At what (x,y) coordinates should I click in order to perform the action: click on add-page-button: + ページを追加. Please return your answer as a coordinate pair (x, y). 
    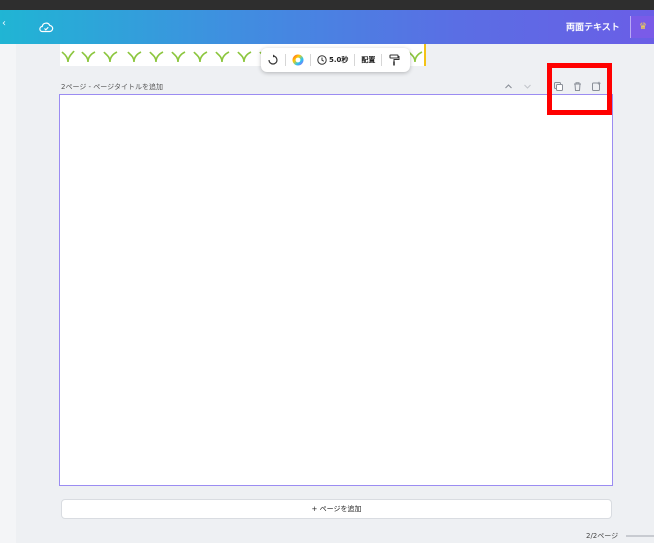
    Looking at the image, I should click on (336, 509).